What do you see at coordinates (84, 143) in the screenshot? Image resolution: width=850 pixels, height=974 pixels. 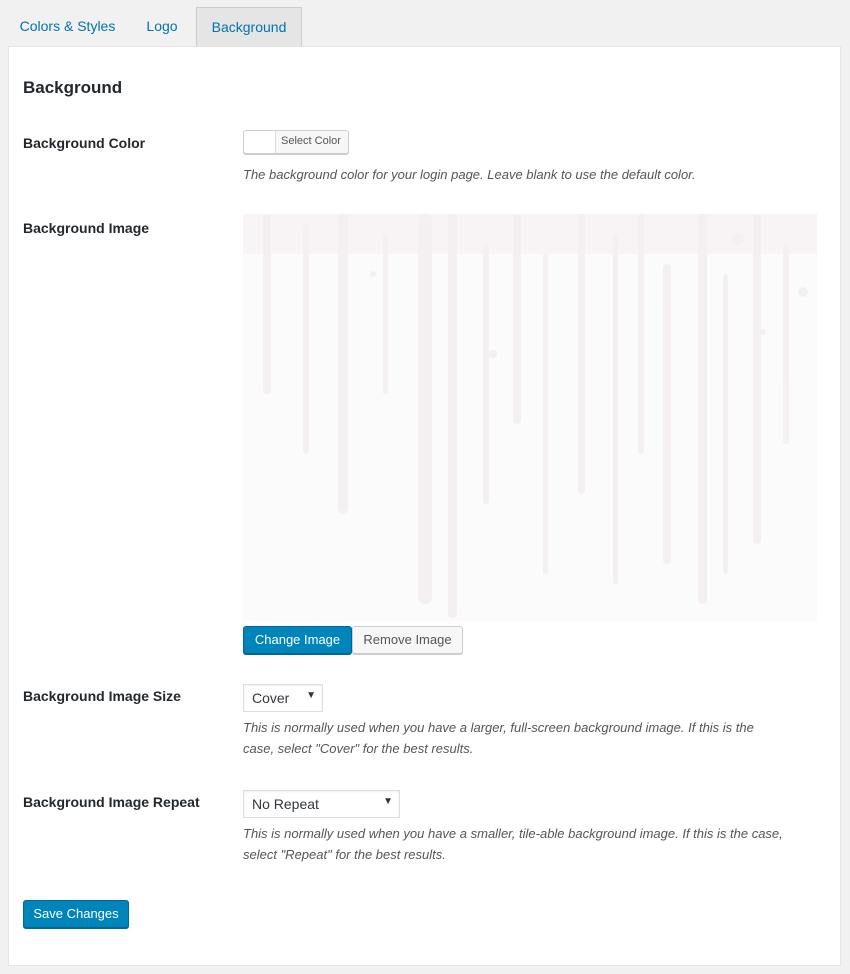 I see `background-color-label: Background Color` at bounding box center [84, 143].